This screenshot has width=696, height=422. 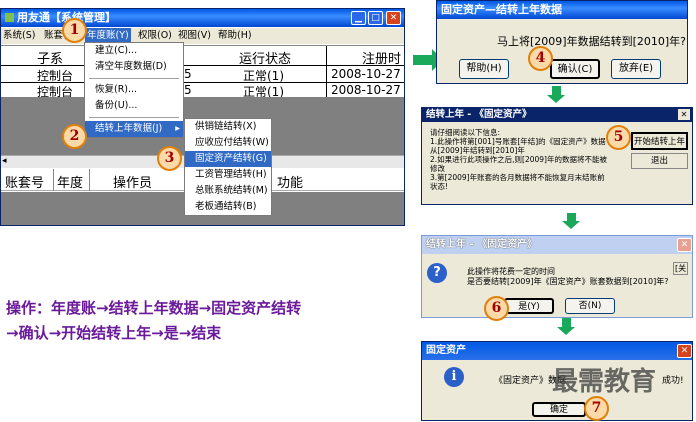 I want to click on step-3-marker: 3, so click(x=169, y=158).